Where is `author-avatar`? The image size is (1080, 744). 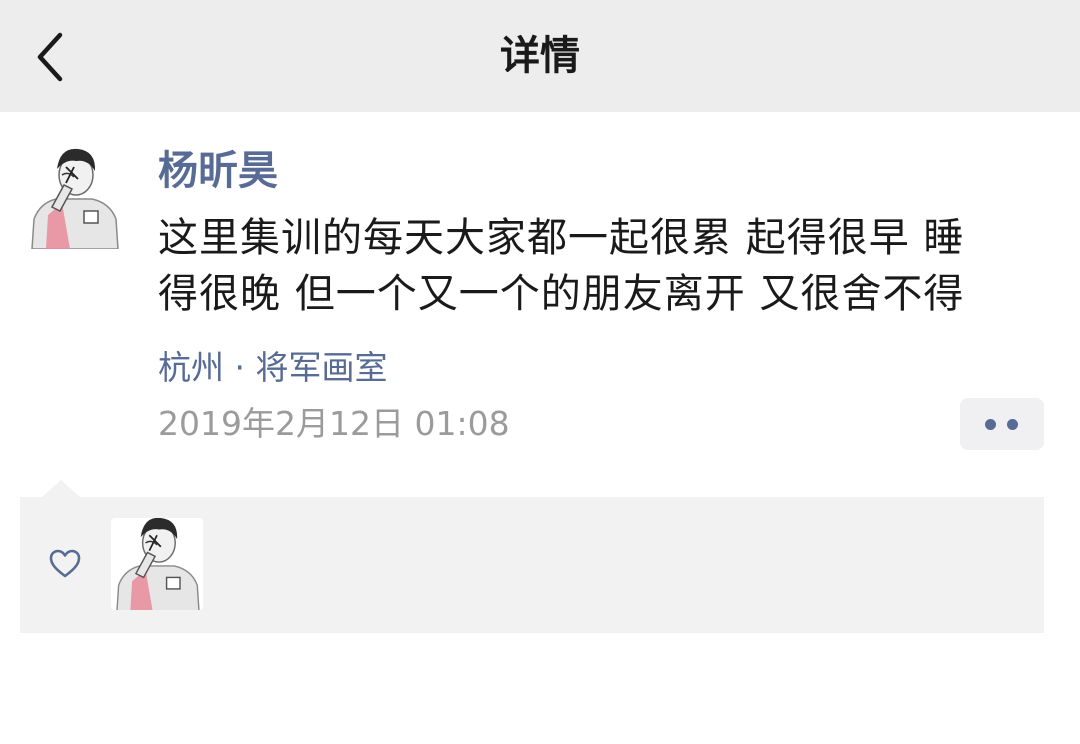
author-avatar is located at coordinates (74, 197).